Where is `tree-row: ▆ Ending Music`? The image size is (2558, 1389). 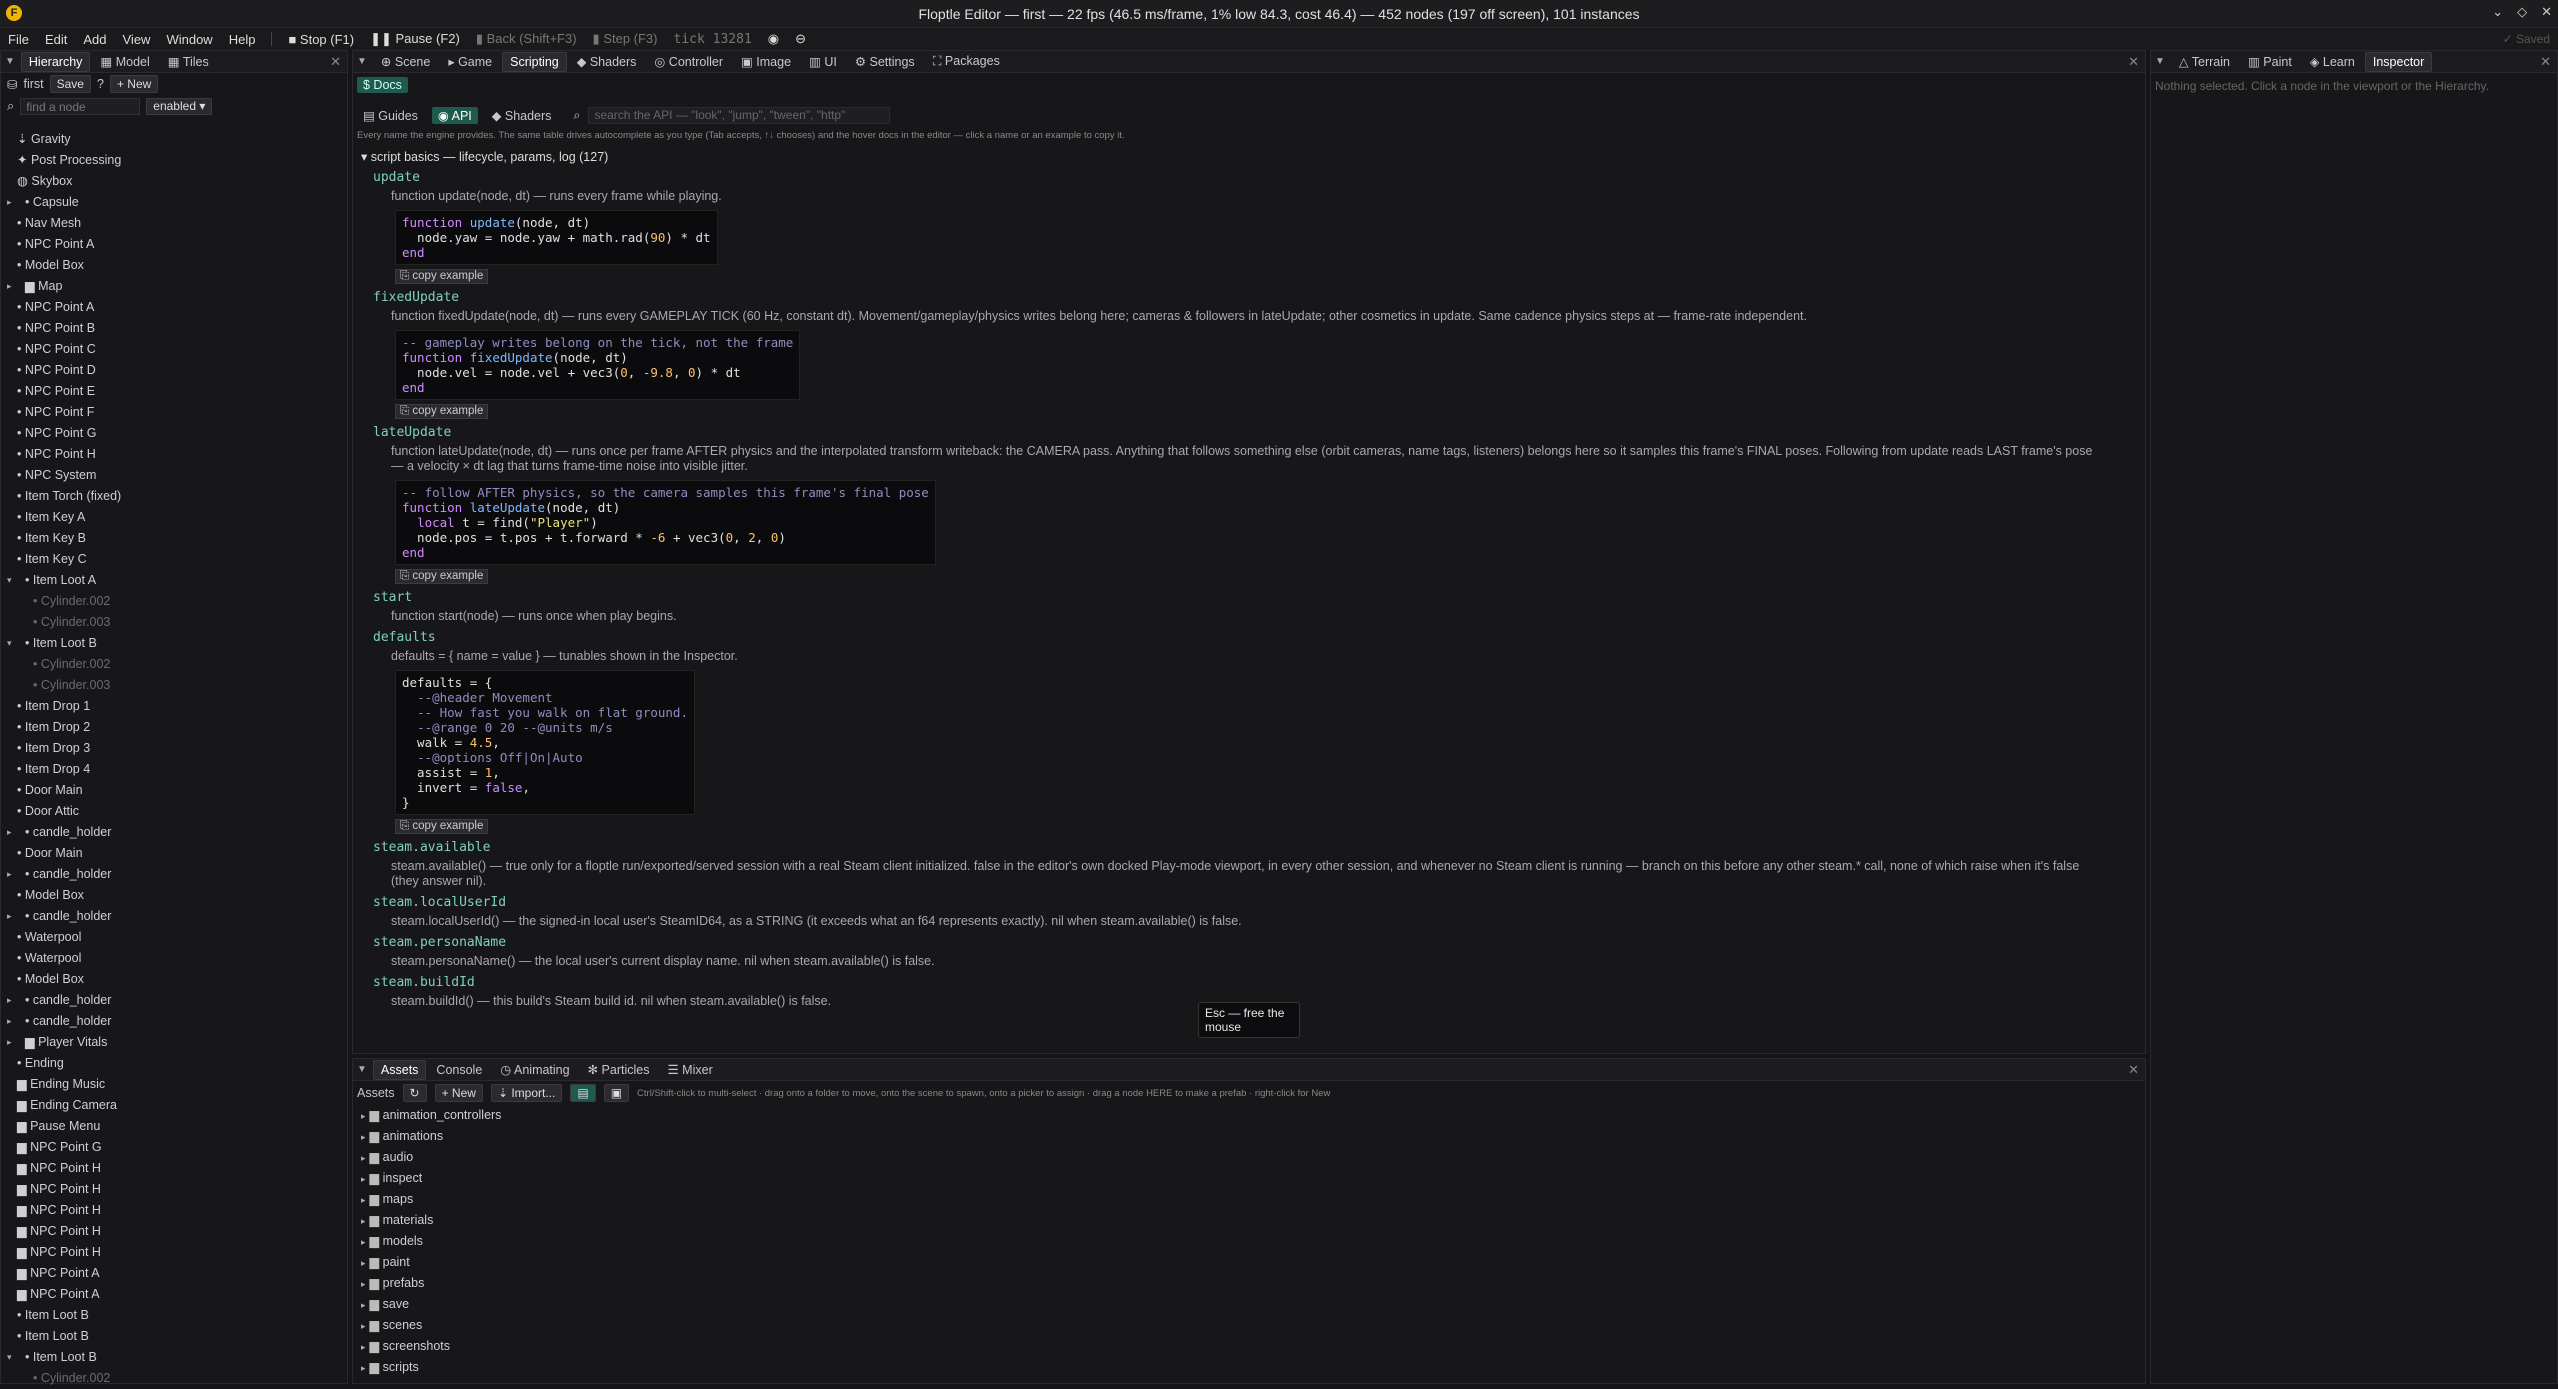
tree-row: ▆ Ending Music is located at coordinates (174, 1084).